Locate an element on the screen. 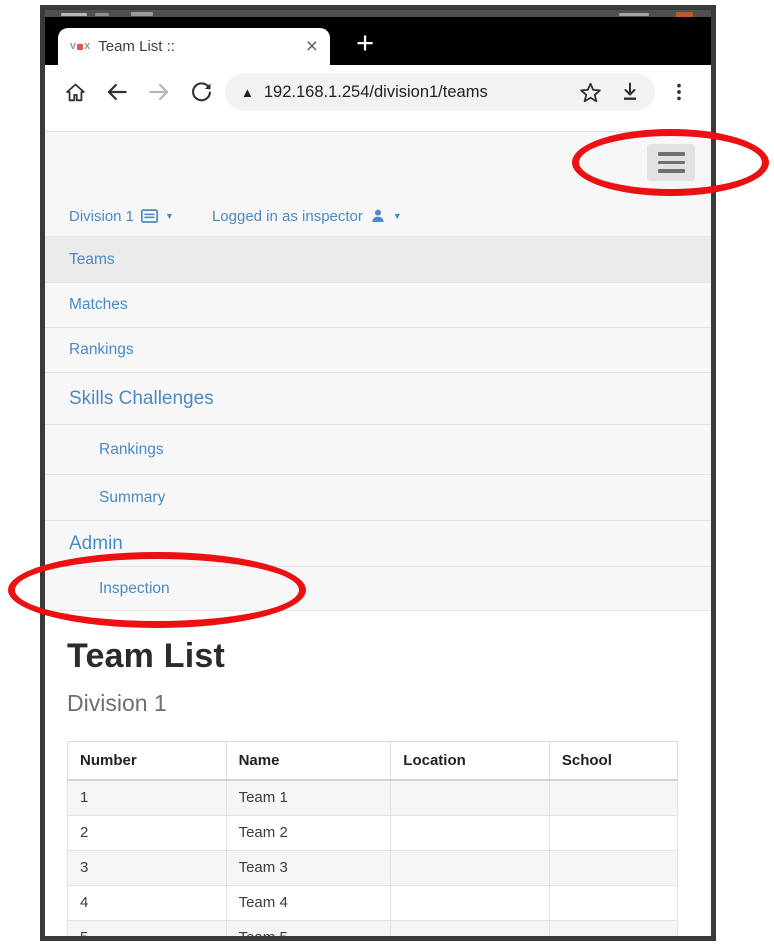  column-header-name: Name is located at coordinates (308, 761).